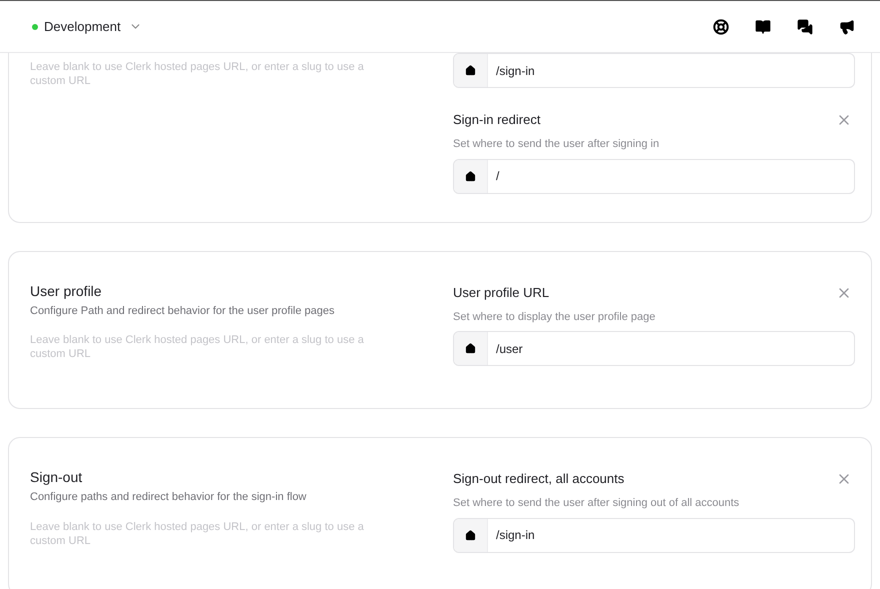 The width and height of the screenshot is (880, 589). I want to click on url-input: /user, so click(654, 348).